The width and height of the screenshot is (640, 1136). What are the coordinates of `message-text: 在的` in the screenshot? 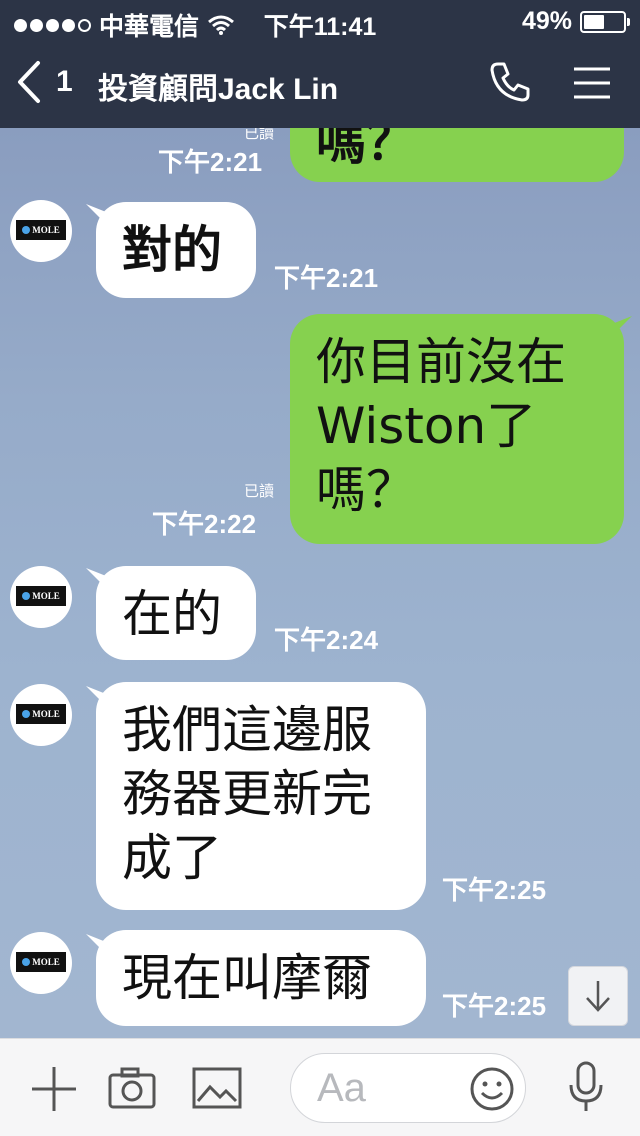 It's located at (172, 614).